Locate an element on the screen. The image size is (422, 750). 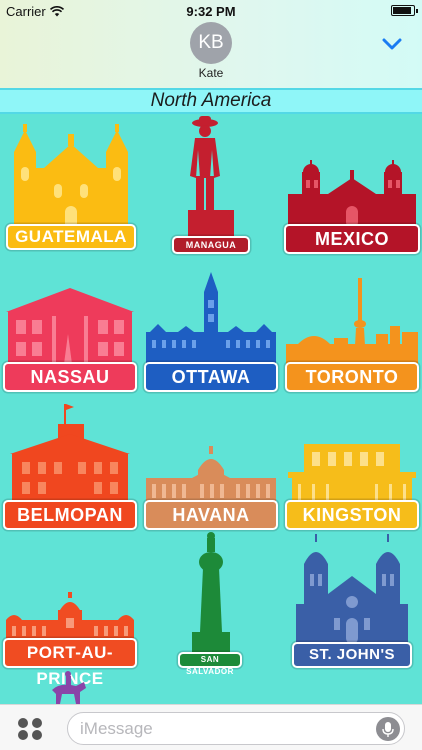
compose-bar: iMessage is located at coordinates (211, 727).